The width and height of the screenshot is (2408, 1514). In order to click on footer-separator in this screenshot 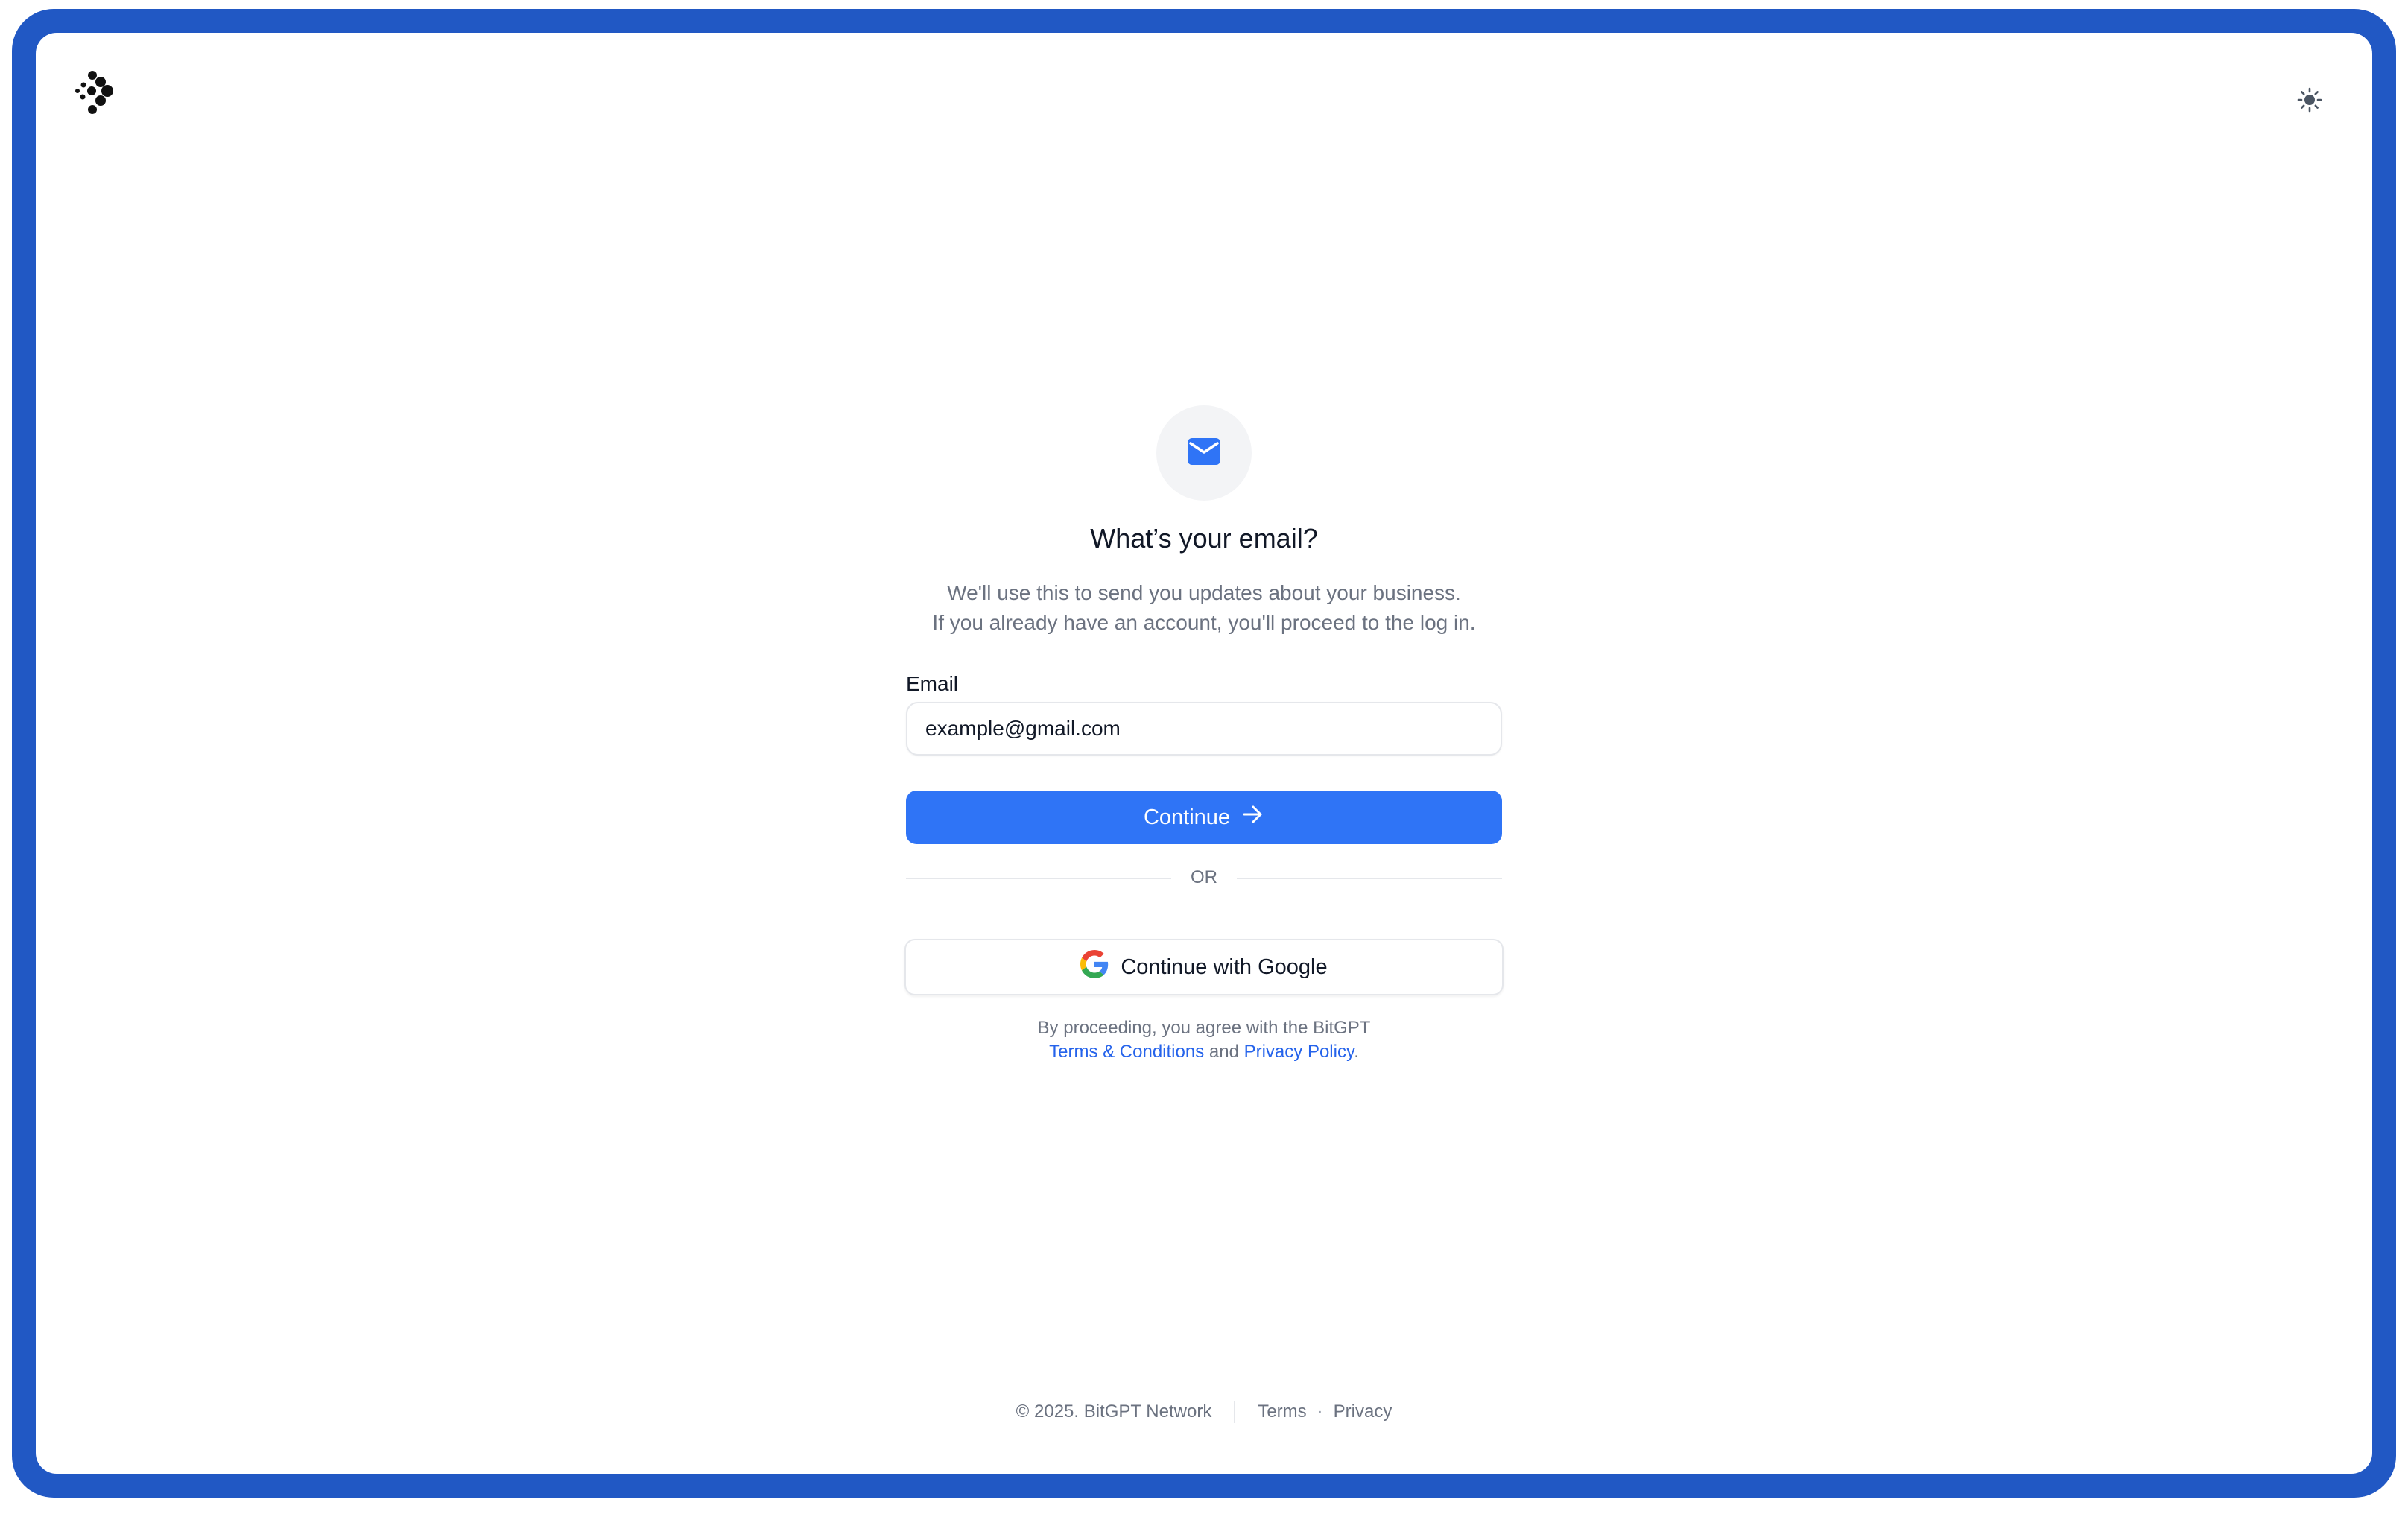, I will do `click(1235, 1412)`.